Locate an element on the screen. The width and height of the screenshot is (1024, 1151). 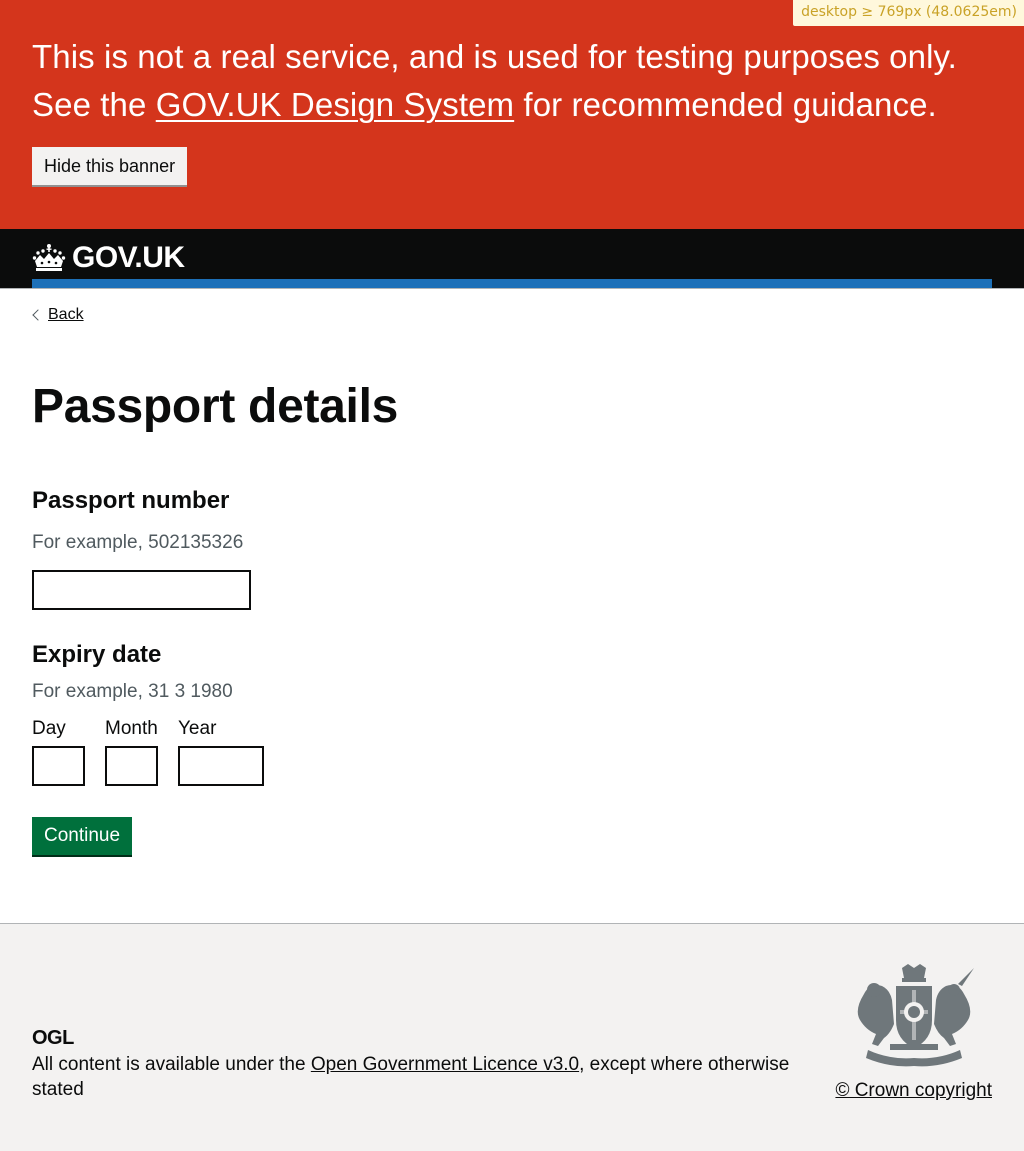
continue-button: Continue is located at coordinates (82, 836).